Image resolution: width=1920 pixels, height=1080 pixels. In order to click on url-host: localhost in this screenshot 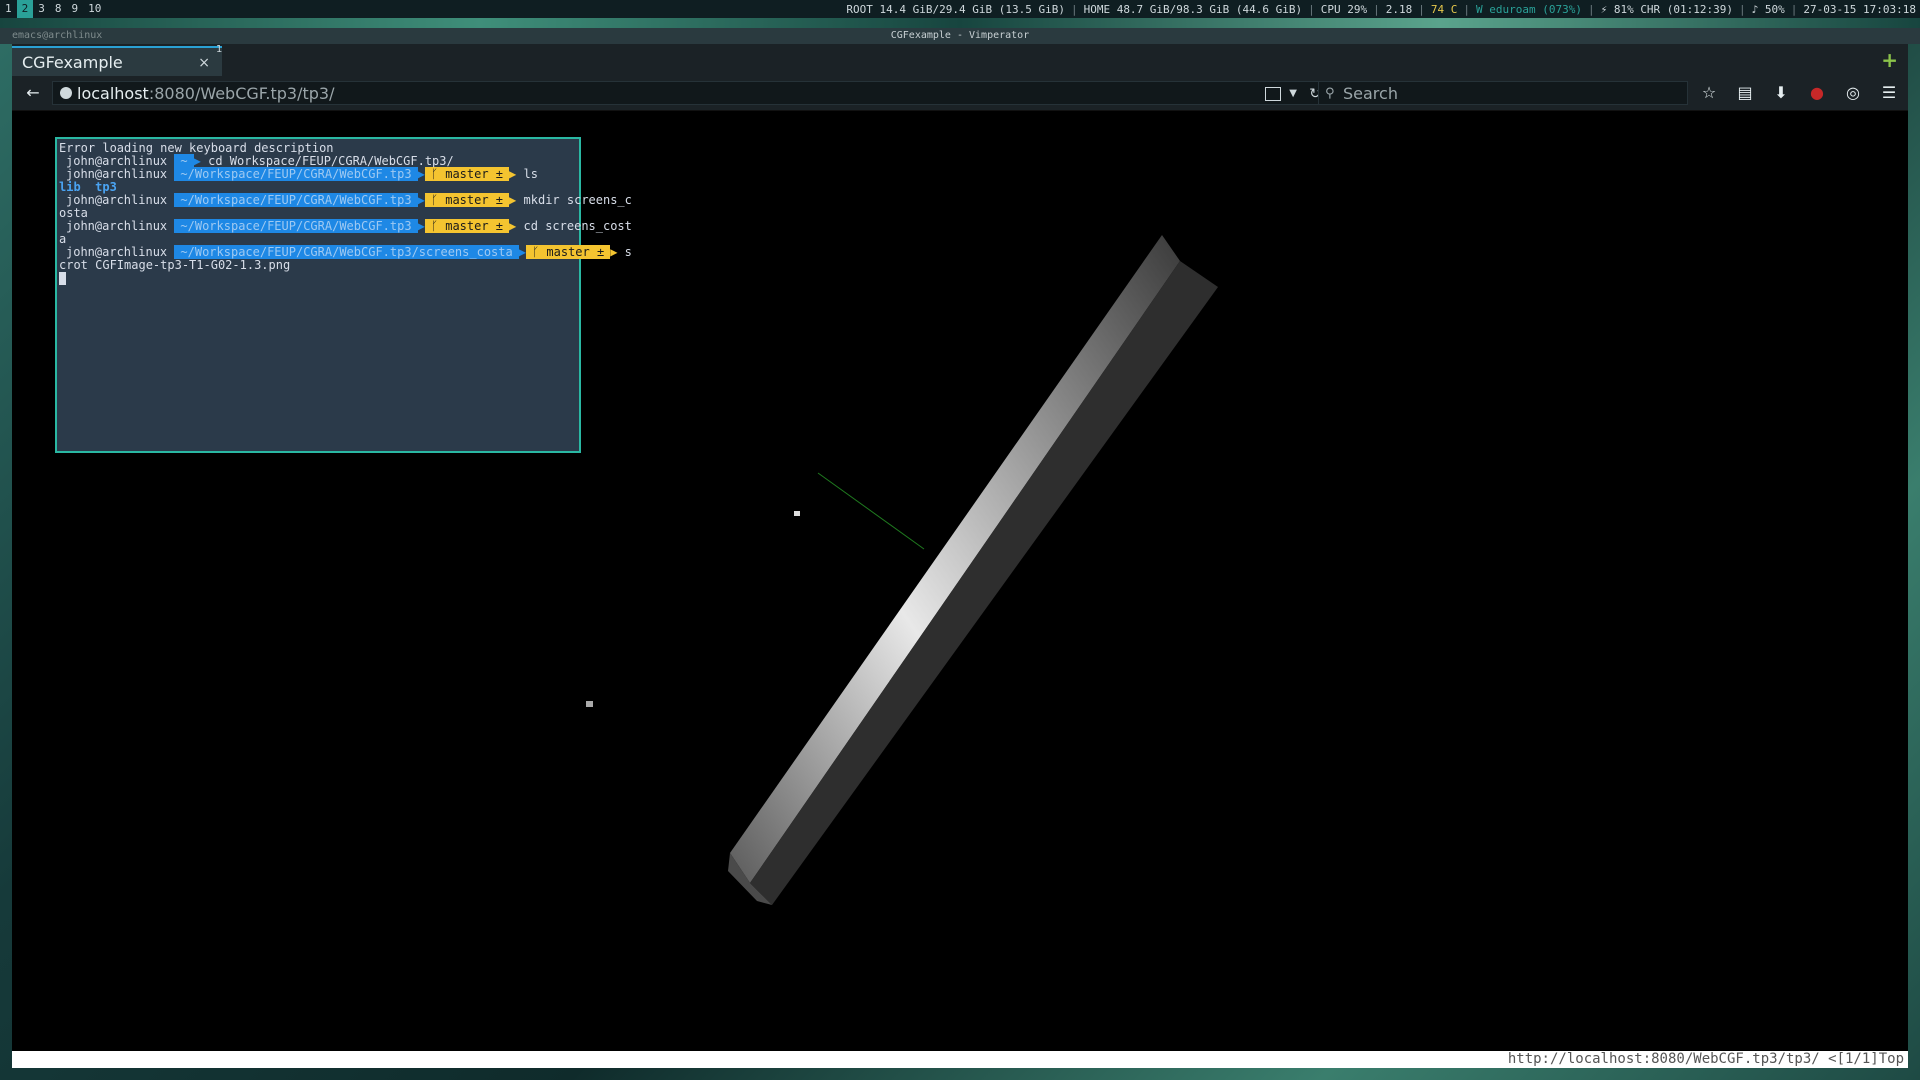, I will do `click(113, 93)`.